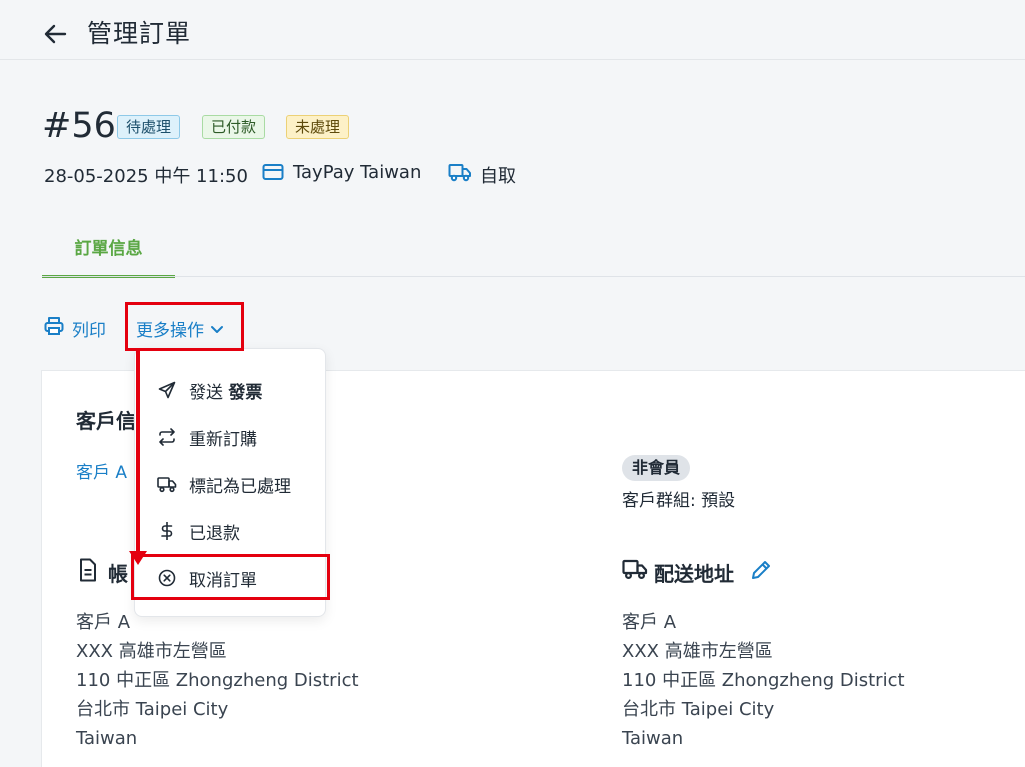 This screenshot has height=767, width=1025. I want to click on more-actions-menu: 發送 發票 重新訂購 標記為已處理 已退款 取消訂單, so click(230, 482).